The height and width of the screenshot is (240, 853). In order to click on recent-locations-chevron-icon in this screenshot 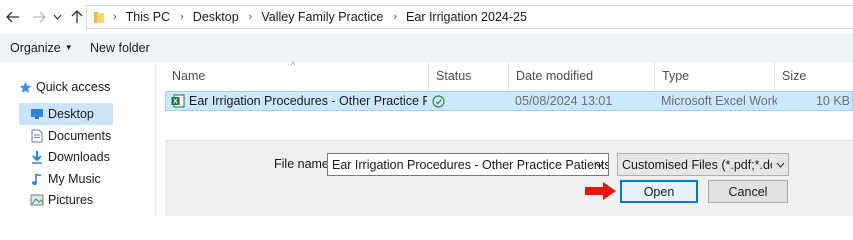, I will do `click(57, 17)`.